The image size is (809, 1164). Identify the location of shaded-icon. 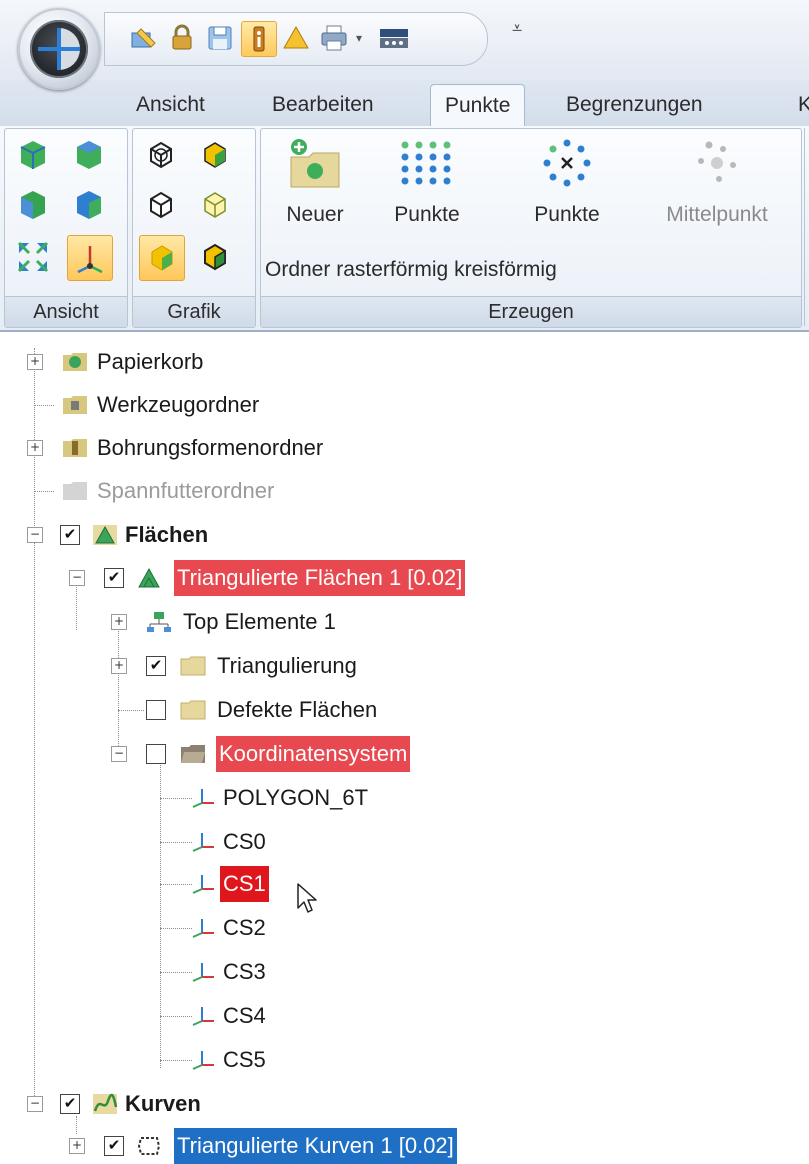
(215, 155).